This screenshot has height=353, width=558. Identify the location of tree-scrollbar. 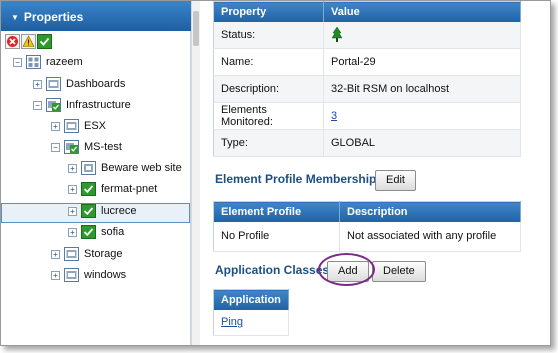
(195, 173).